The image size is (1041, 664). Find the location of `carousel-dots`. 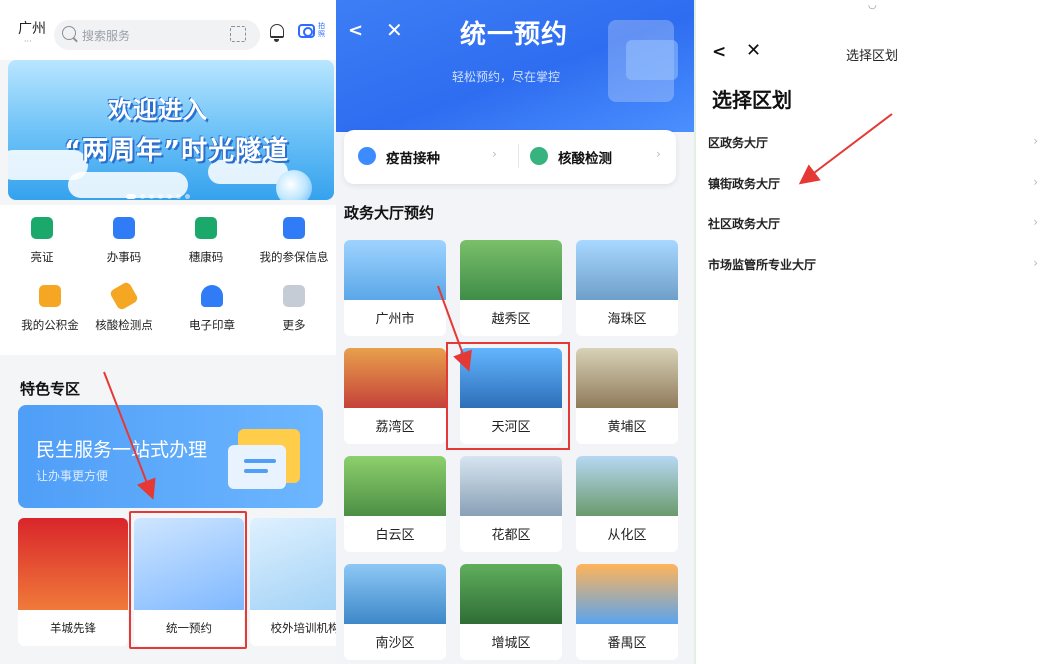

carousel-dots is located at coordinates (171, 191).